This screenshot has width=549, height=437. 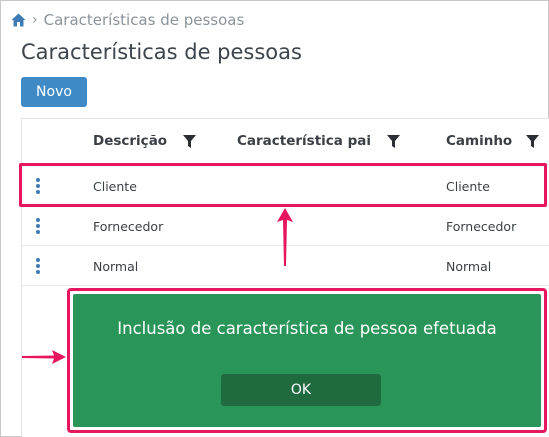 I want to click on chevron-right-icon: ›, so click(x=35, y=20).